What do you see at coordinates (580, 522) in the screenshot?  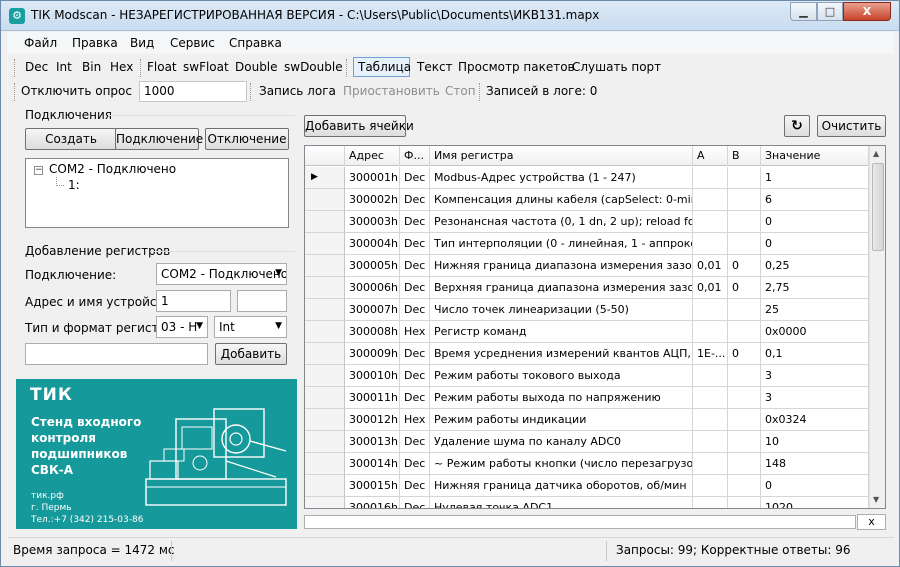 I see `log-output` at bounding box center [580, 522].